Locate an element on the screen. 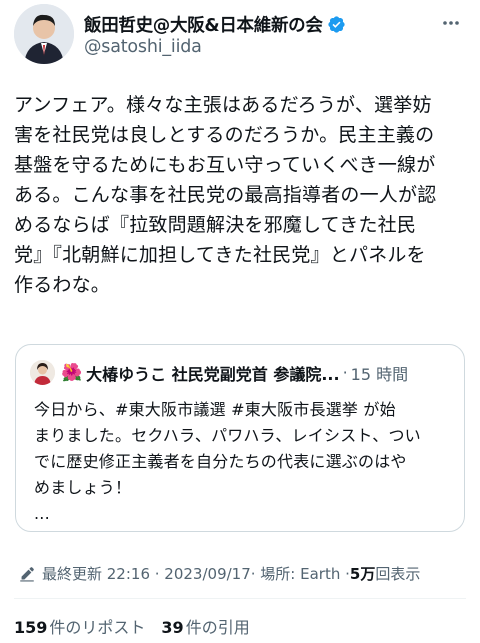 The width and height of the screenshot is (480, 643). quotes-stat: 39 件の引用 is located at coordinates (205, 626).